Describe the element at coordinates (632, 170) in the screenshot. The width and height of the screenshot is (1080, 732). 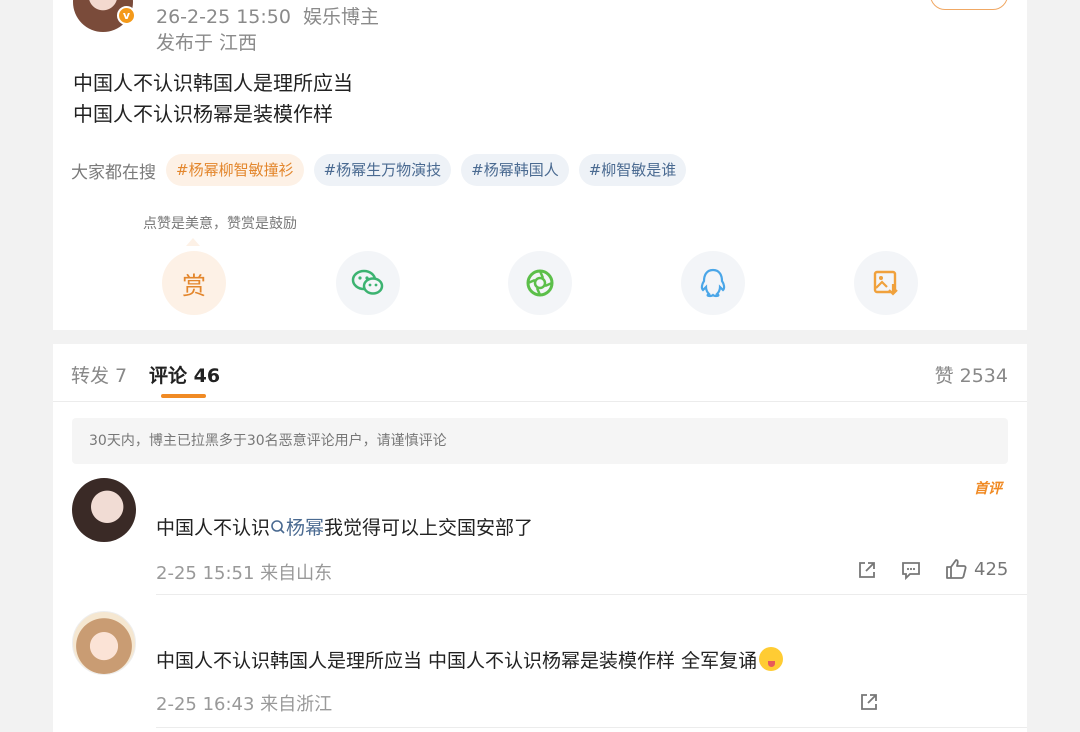
I see `hashtag-chip: #柳智敏是谁` at that location.